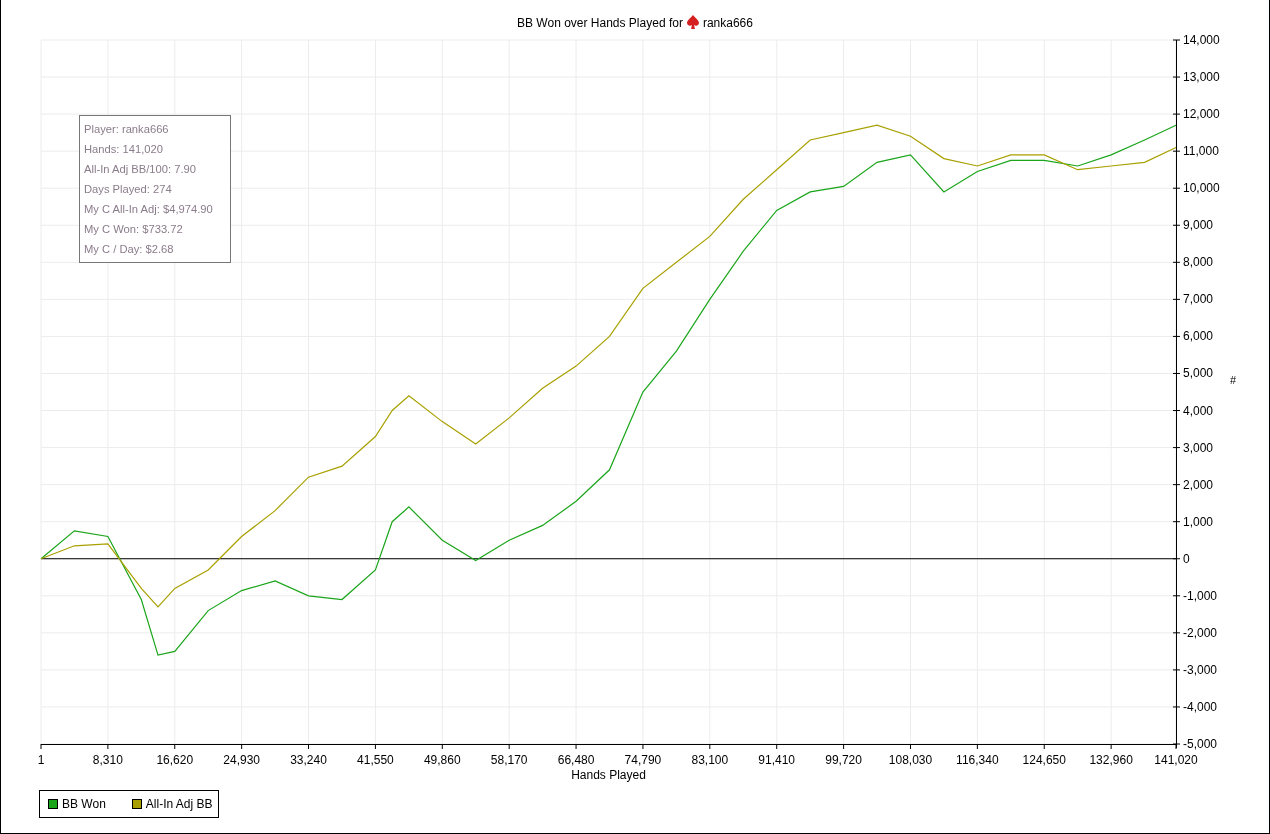 The image size is (1270, 834). Describe the element at coordinates (1198, 262) in the screenshot. I see `y-tick-label: 8,000` at that location.